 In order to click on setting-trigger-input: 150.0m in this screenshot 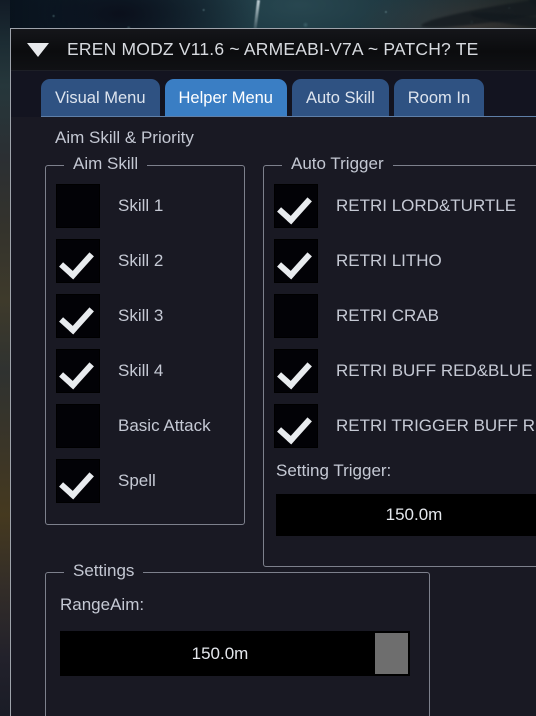, I will do `click(406, 515)`.